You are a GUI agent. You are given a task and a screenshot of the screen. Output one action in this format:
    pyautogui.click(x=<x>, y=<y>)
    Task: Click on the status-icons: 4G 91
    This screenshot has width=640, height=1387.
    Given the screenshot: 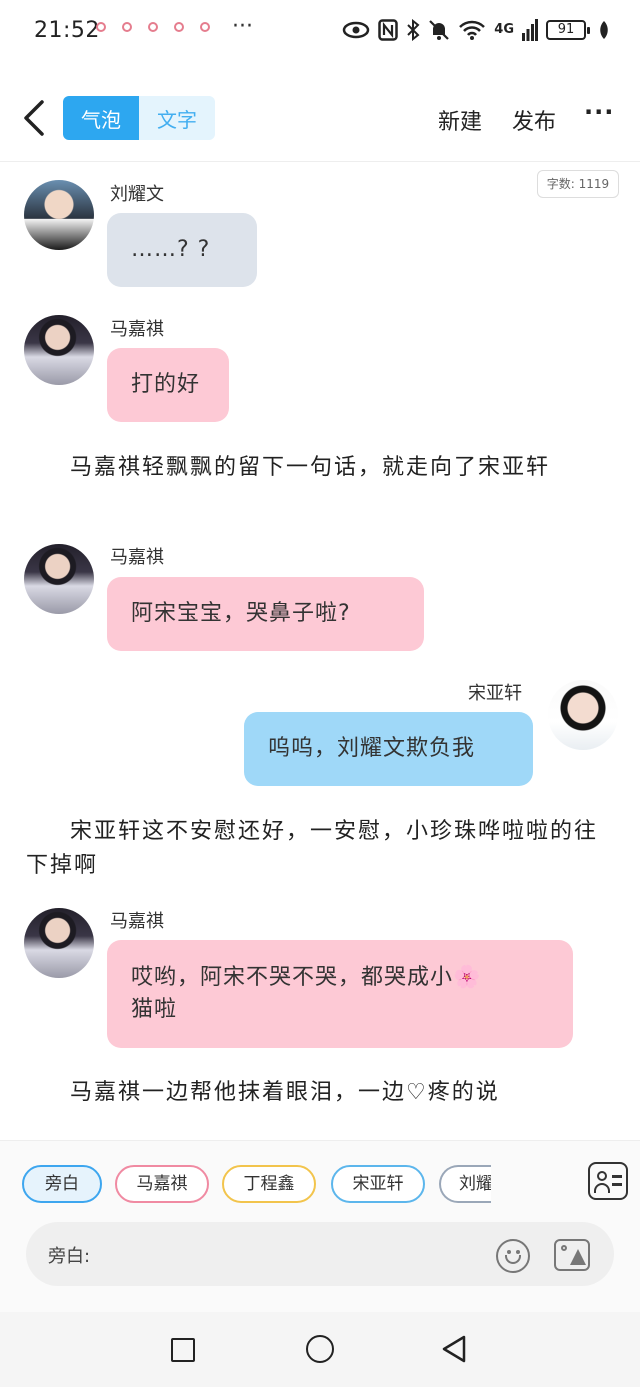 What is the action you would take?
    pyautogui.click(x=476, y=30)
    